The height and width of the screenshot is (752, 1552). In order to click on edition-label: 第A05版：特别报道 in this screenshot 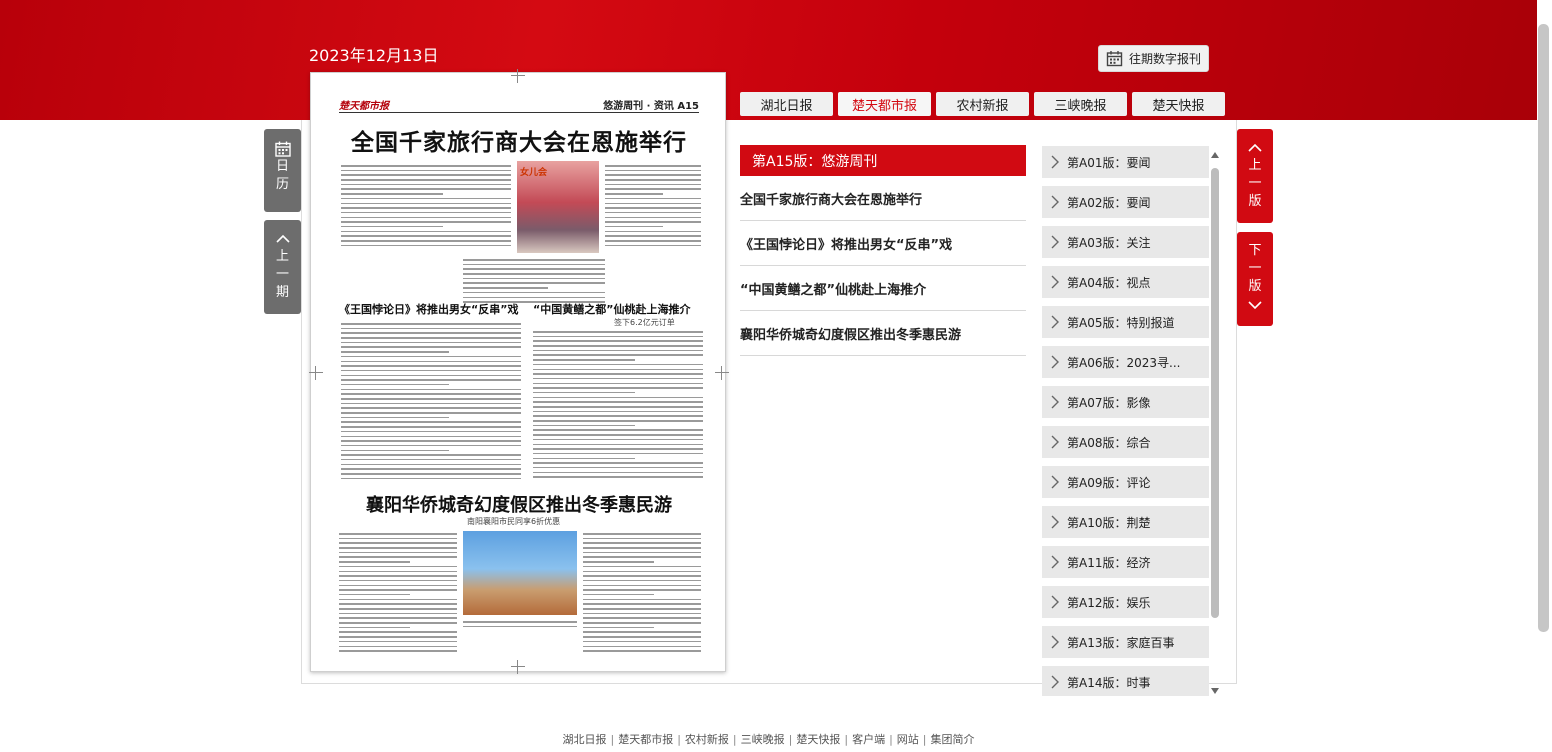, I will do `click(1121, 322)`.